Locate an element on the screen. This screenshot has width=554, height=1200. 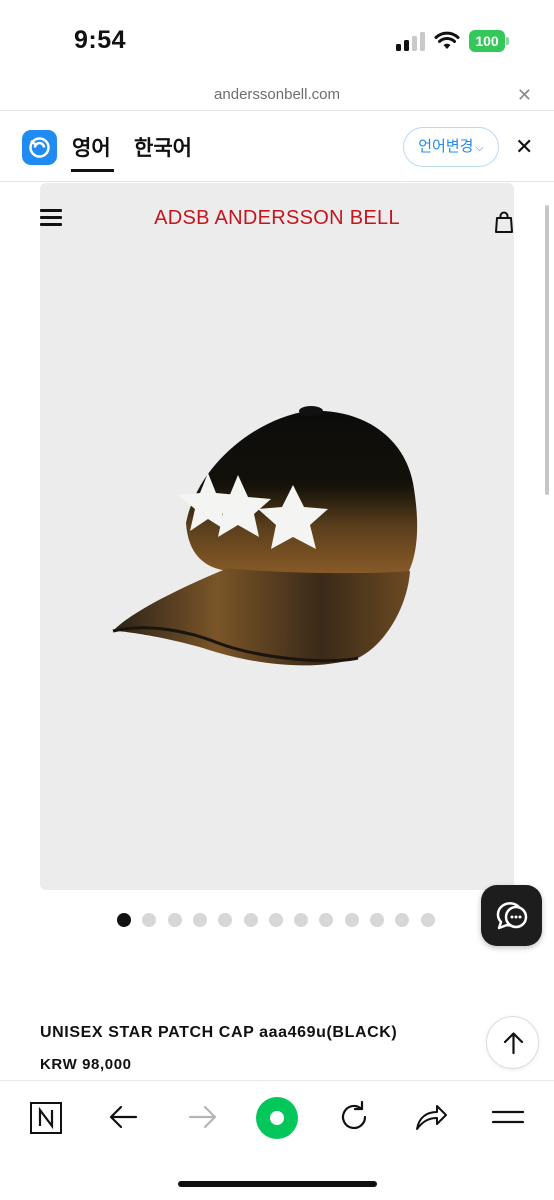
back-arrow-icon is located at coordinates (124, 1117).